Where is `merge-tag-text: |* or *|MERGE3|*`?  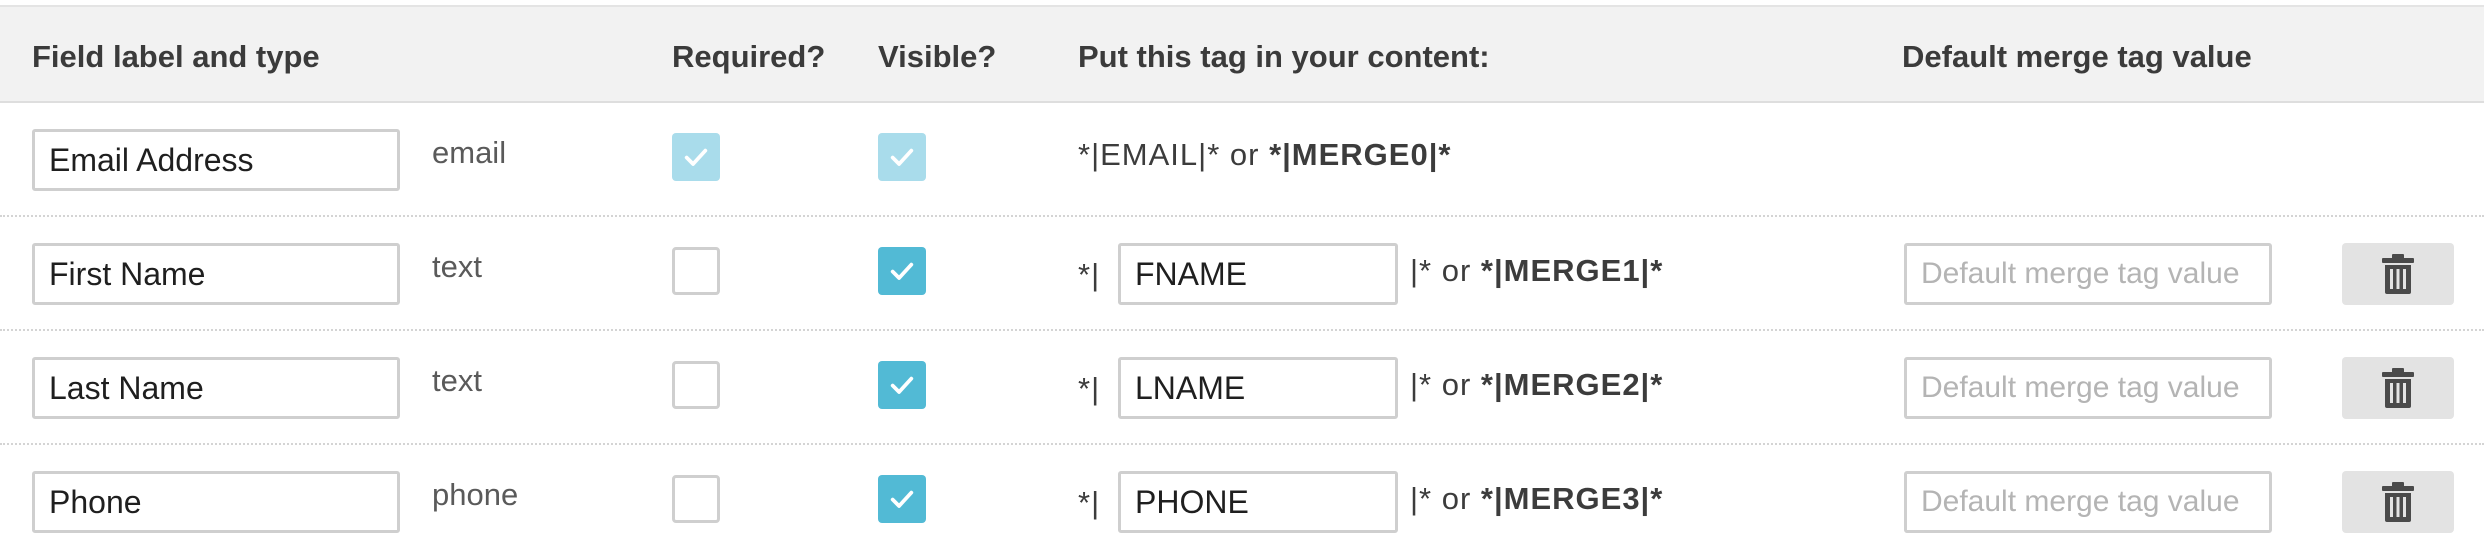
merge-tag-text: |* or *|MERGE3|* is located at coordinates (1536, 499).